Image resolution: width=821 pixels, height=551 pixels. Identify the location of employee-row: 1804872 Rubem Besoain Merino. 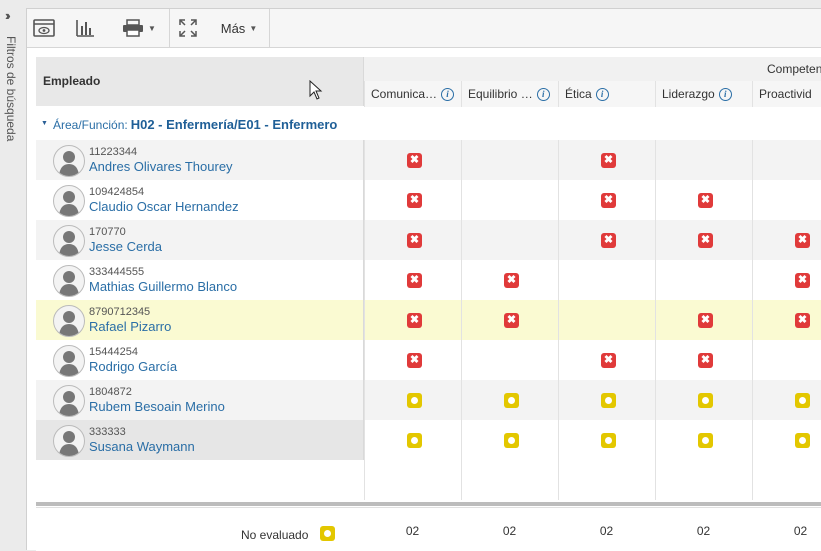
(200, 400).